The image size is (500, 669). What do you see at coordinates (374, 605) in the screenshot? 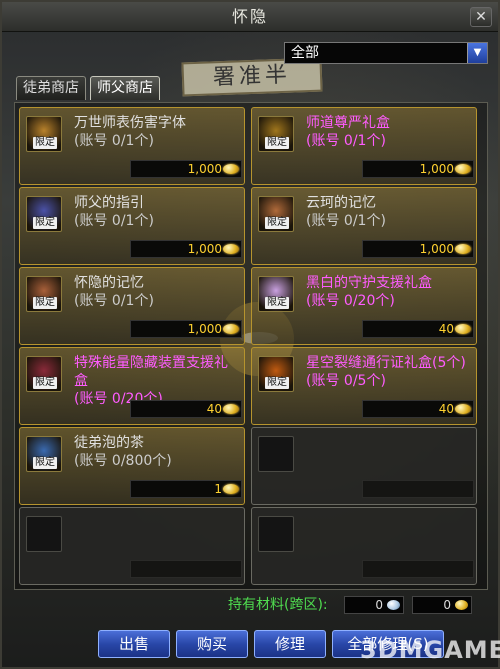
I see `materials-value-1: 0` at bounding box center [374, 605].